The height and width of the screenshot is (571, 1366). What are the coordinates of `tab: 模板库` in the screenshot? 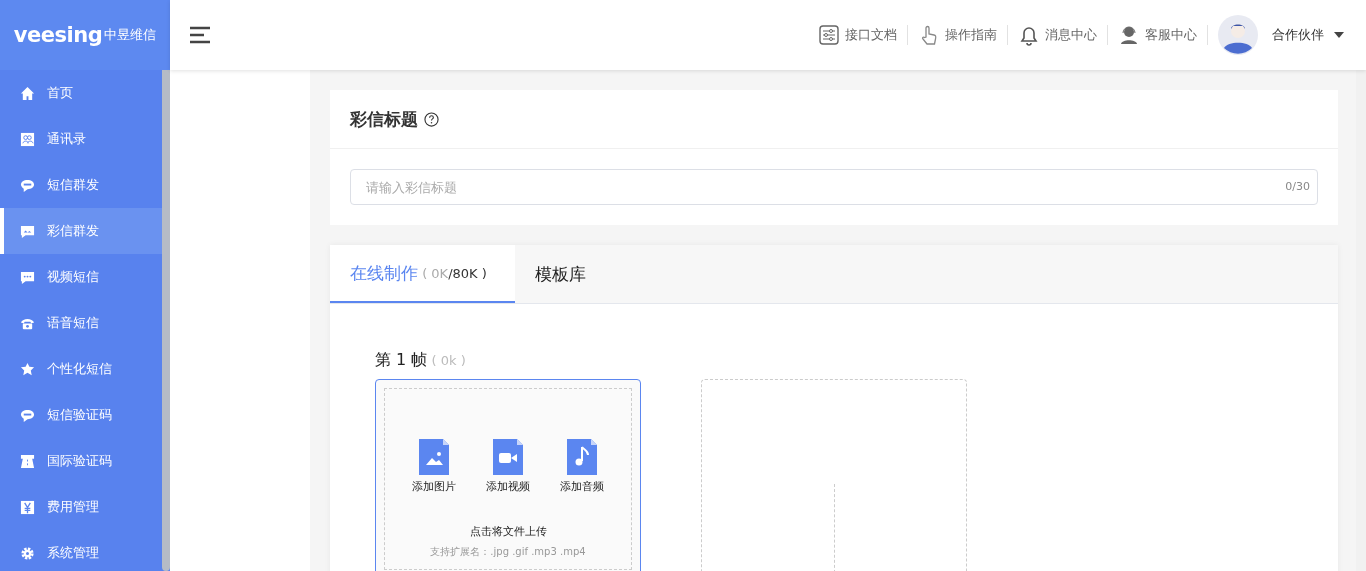 It's located at (560, 274).